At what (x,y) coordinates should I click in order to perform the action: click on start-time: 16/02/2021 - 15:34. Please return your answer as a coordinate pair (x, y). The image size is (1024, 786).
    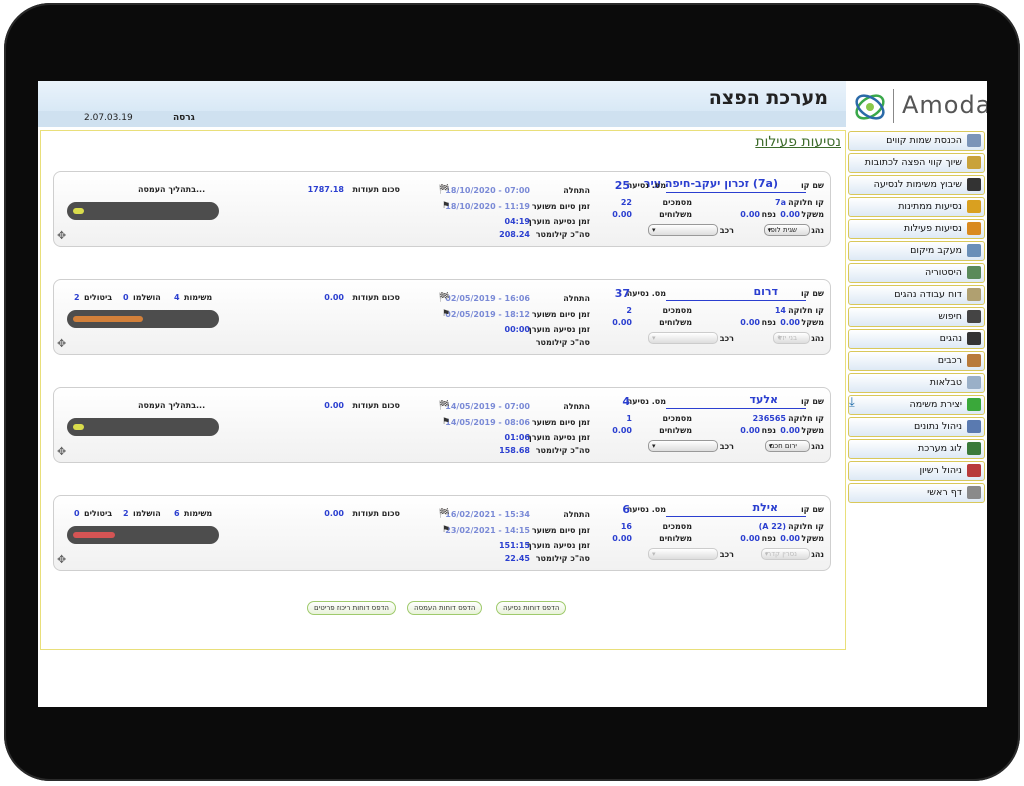
    Looking at the image, I should click on (487, 514).